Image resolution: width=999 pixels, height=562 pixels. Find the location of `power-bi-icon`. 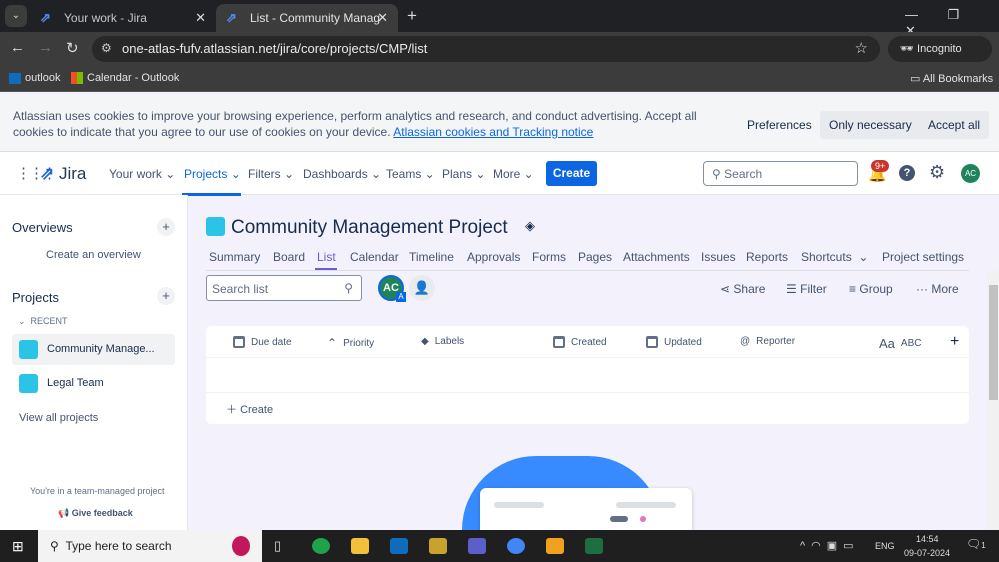

power-bi-icon is located at coordinates (555, 546).